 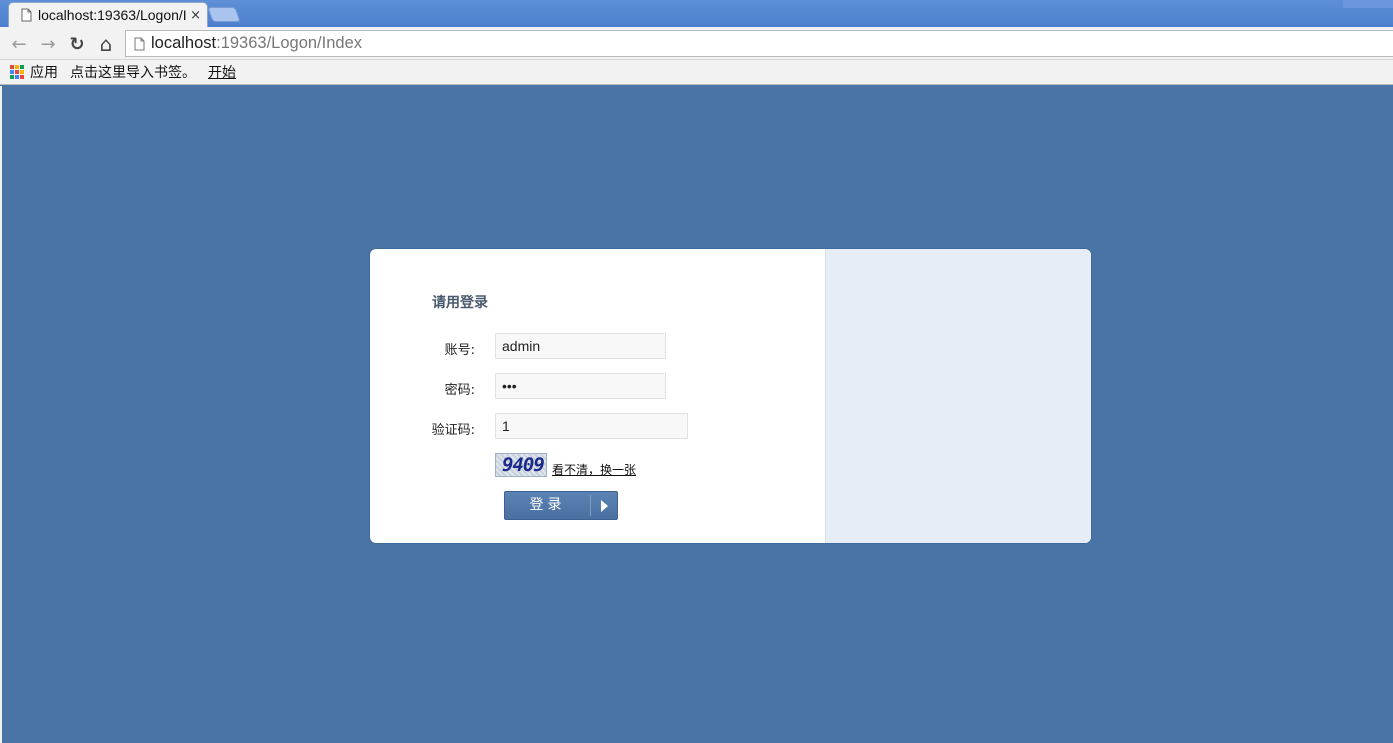 I want to click on reload-icon: ↻, so click(x=77, y=44).